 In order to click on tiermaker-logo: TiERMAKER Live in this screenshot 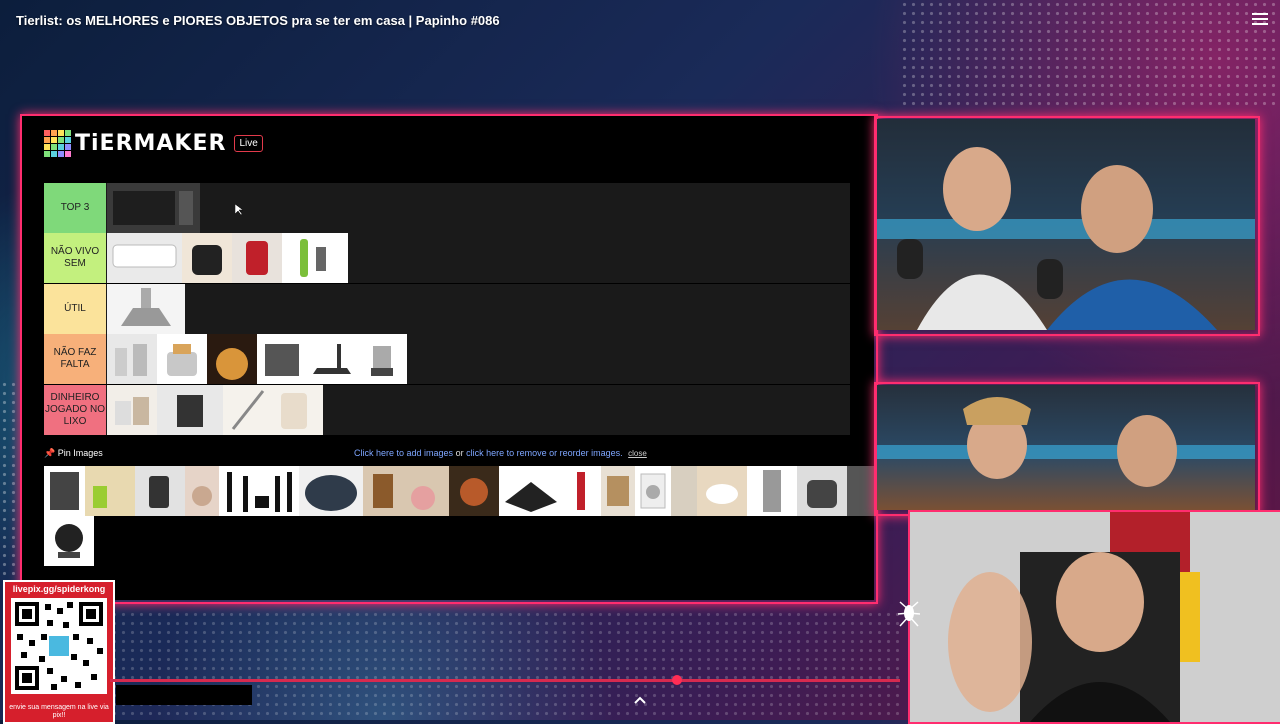, I will do `click(153, 143)`.